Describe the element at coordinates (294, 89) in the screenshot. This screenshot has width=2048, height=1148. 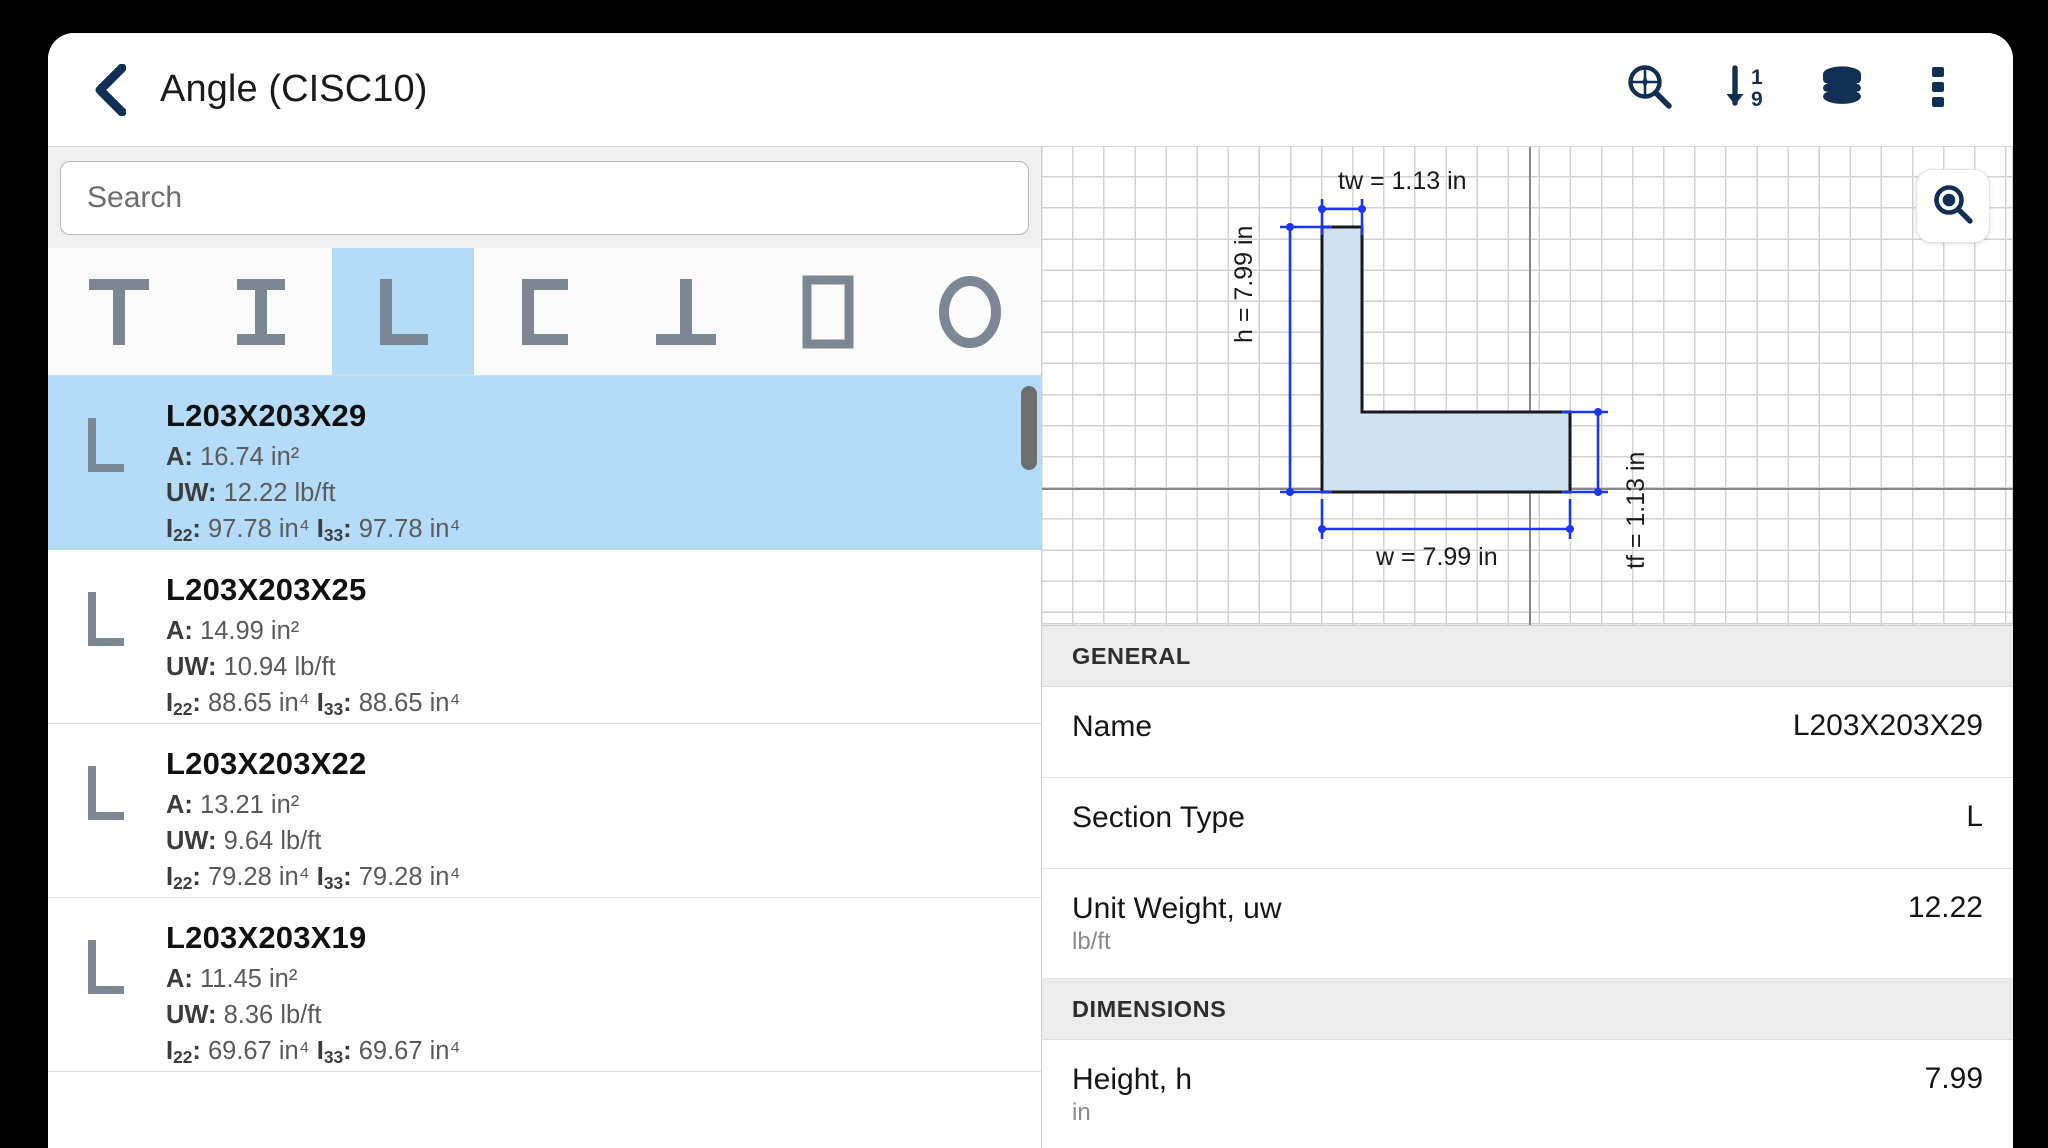
I see `page-title: Angle (CISC10)` at that location.